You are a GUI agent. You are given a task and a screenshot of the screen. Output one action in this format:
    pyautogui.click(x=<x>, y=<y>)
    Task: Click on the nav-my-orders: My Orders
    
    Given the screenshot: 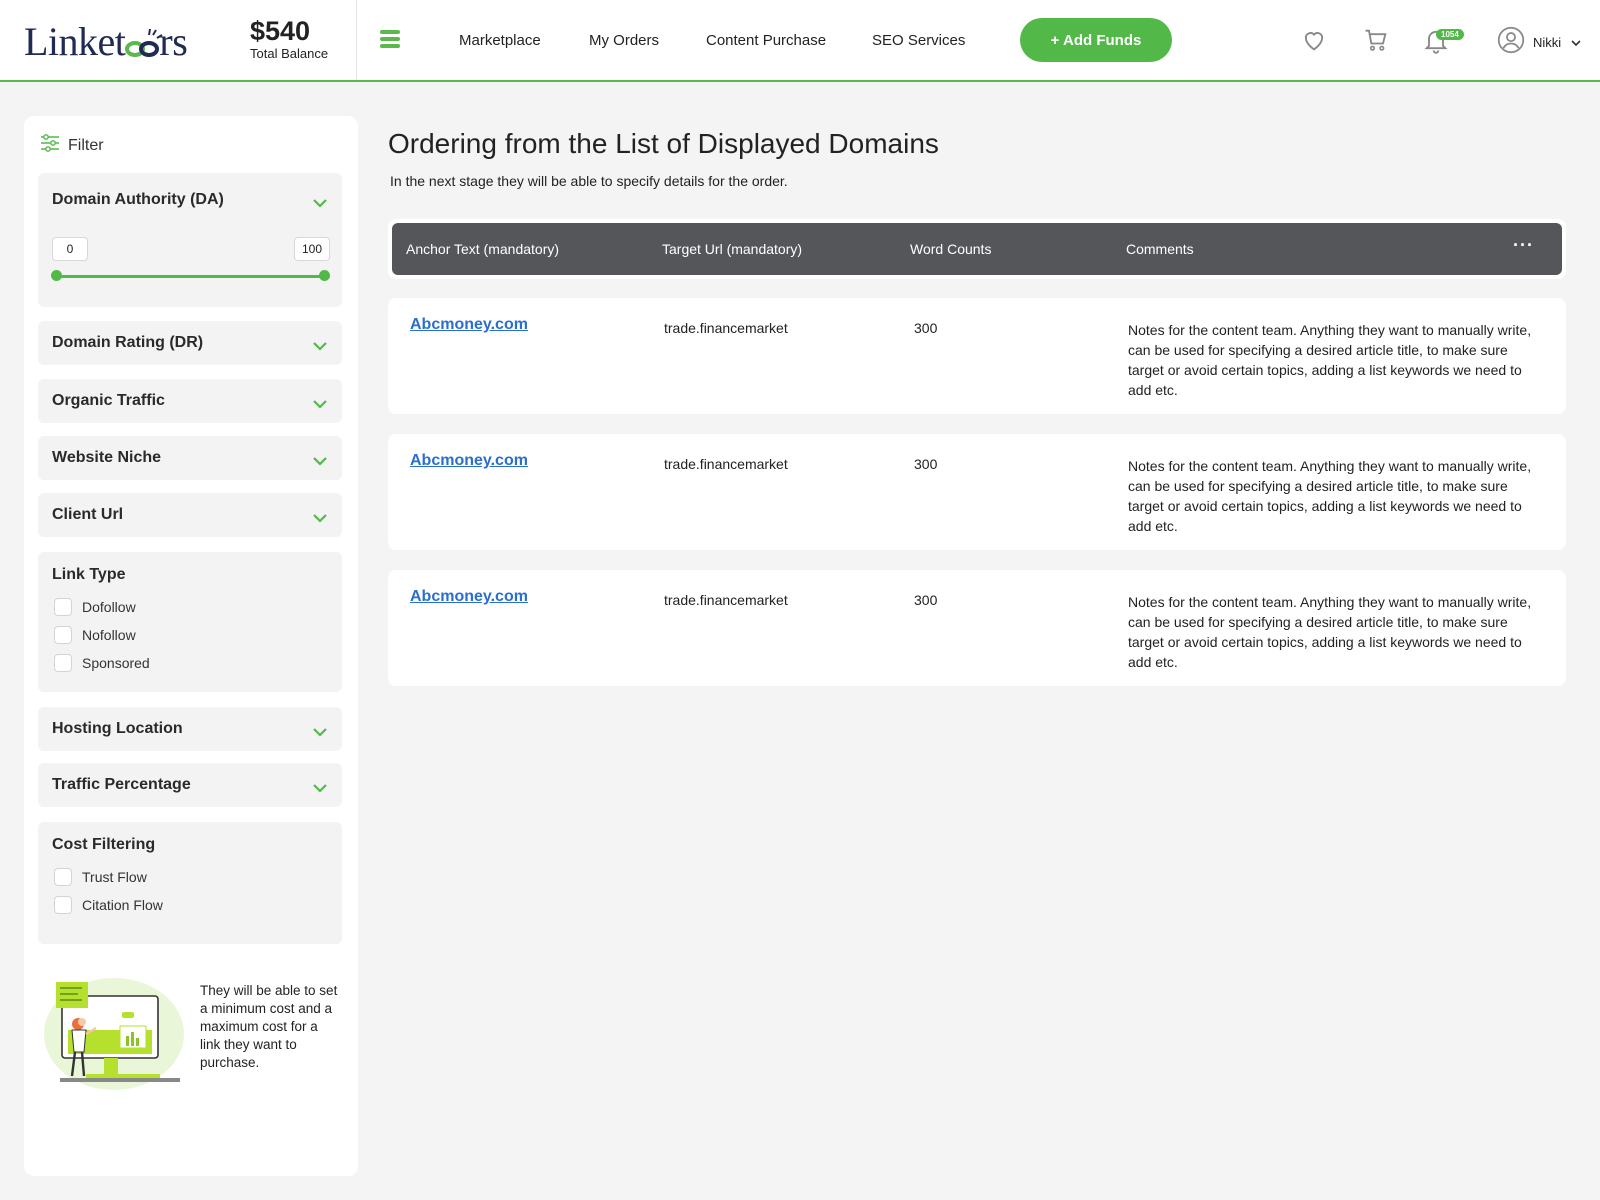 What is the action you would take?
    pyautogui.click(x=624, y=40)
    